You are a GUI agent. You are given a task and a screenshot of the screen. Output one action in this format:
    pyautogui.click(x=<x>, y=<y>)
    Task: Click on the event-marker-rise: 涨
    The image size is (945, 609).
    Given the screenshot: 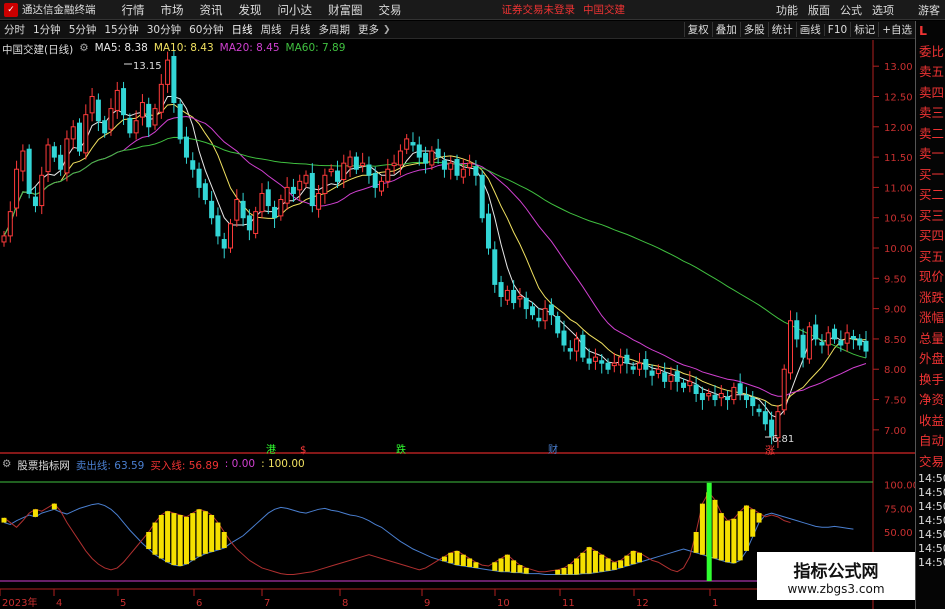 What is the action you would take?
    pyautogui.click(x=770, y=451)
    